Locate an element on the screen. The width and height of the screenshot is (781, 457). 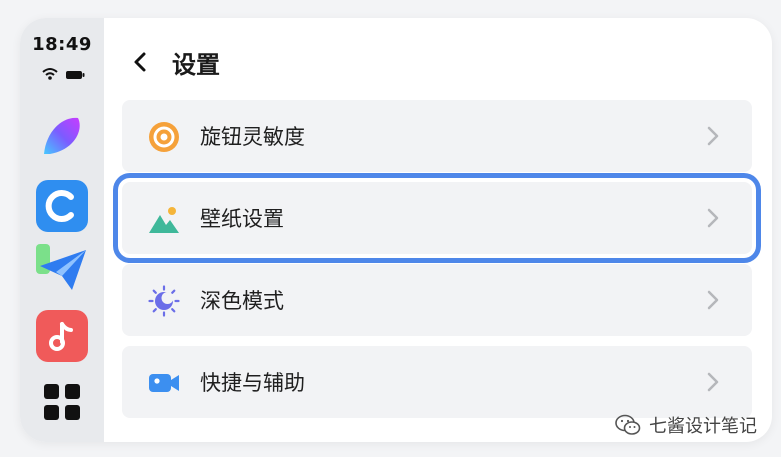
status-icons is located at coordinates (63, 73).